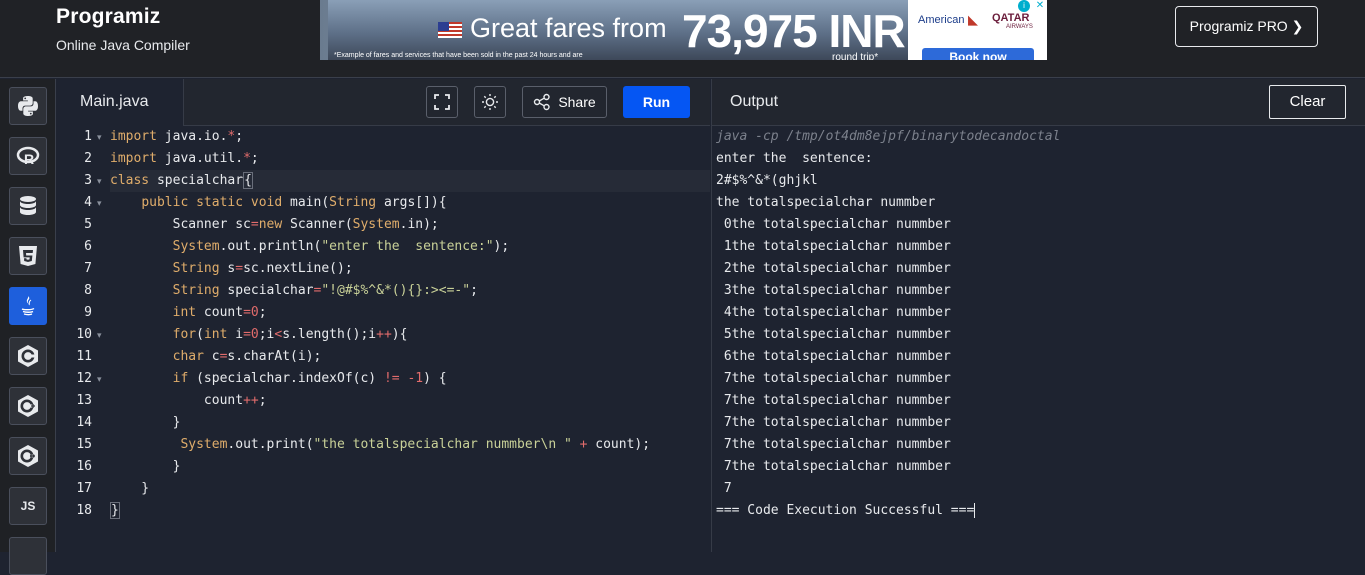  What do you see at coordinates (84, 400) in the screenshot?
I see `line-number: 13` at bounding box center [84, 400].